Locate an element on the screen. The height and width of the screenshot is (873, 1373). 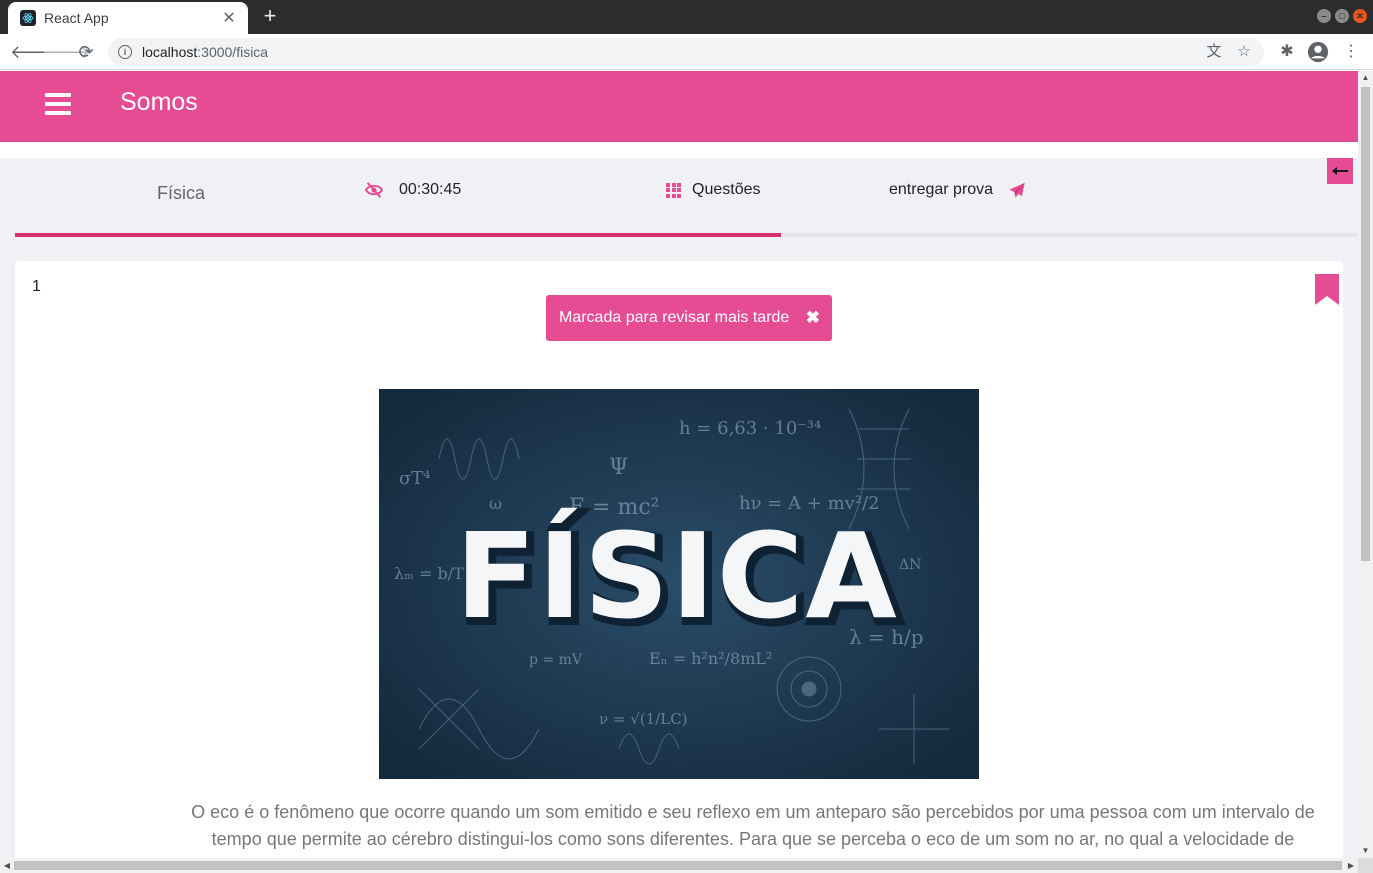
svg-text: ν = √(1/LC) is located at coordinates (643, 719).